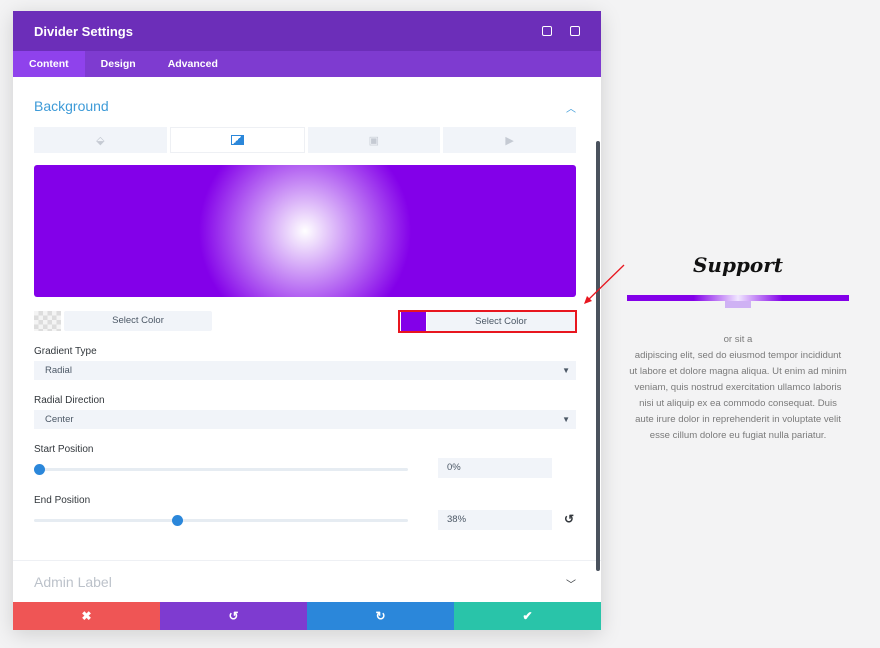  I want to click on tab-design: Design, so click(118, 64).